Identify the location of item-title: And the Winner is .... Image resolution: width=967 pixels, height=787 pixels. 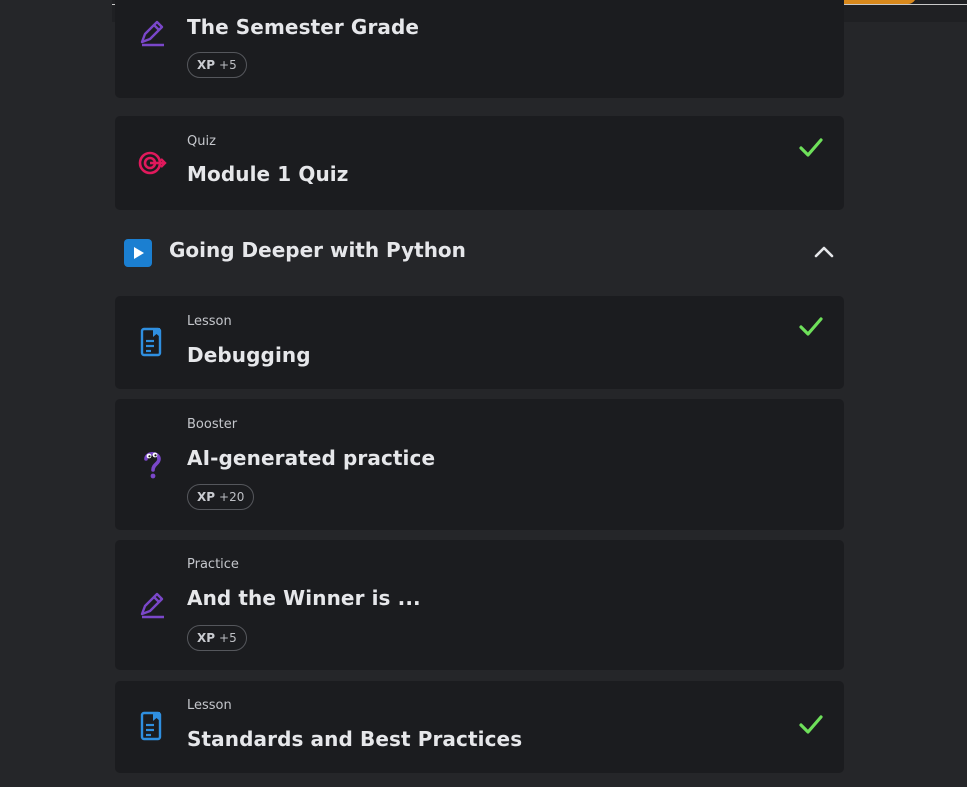
(304, 598).